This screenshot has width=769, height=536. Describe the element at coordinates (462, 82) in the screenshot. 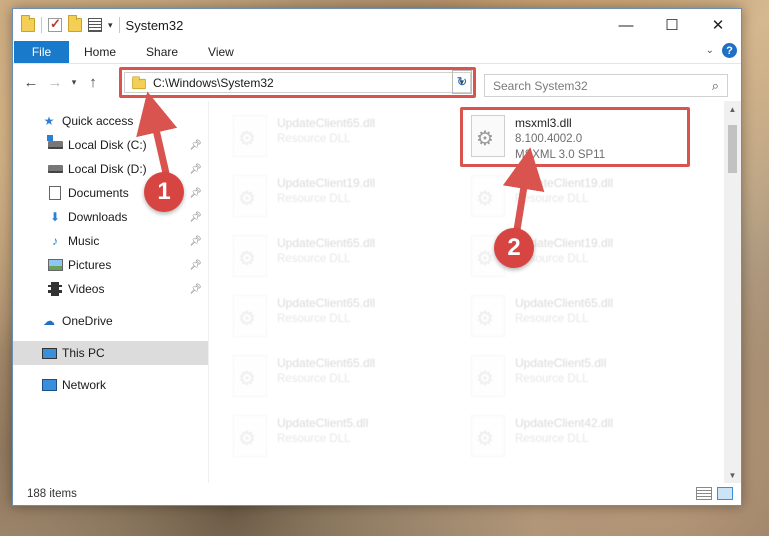

I see `refresh-button: ↻` at that location.